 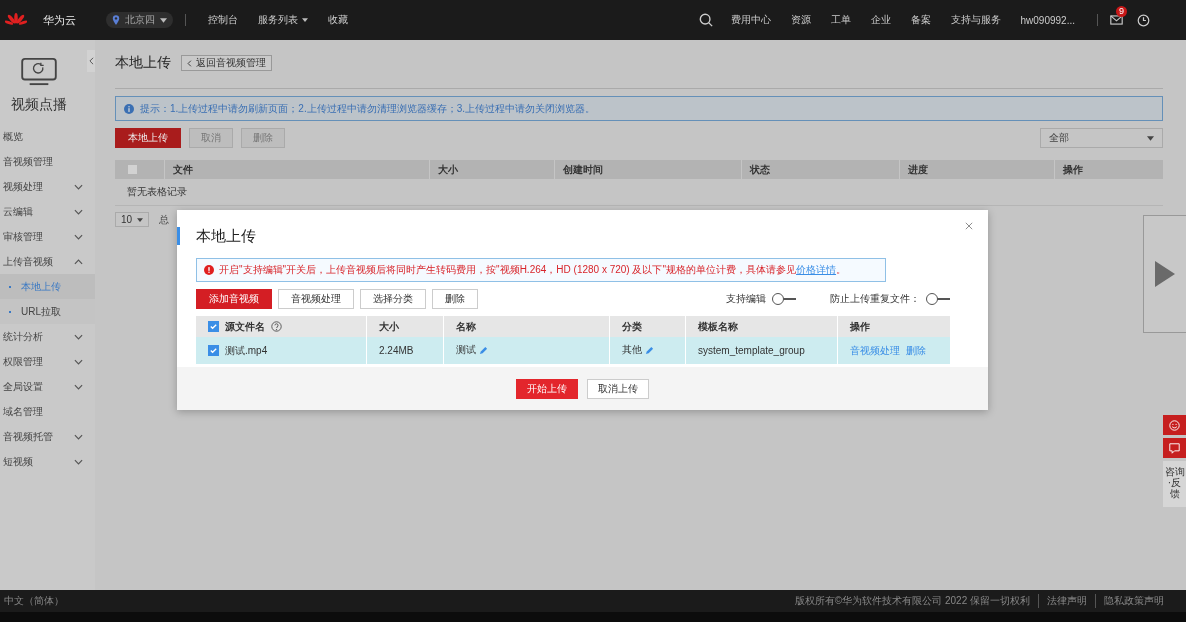 I want to click on toolbar-button: 本地上传, so click(x=148, y=138).